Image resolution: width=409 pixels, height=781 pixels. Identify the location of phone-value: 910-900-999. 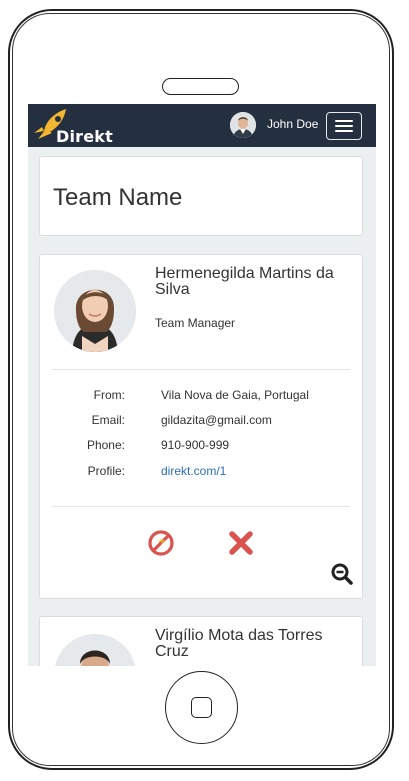
(195, 445).